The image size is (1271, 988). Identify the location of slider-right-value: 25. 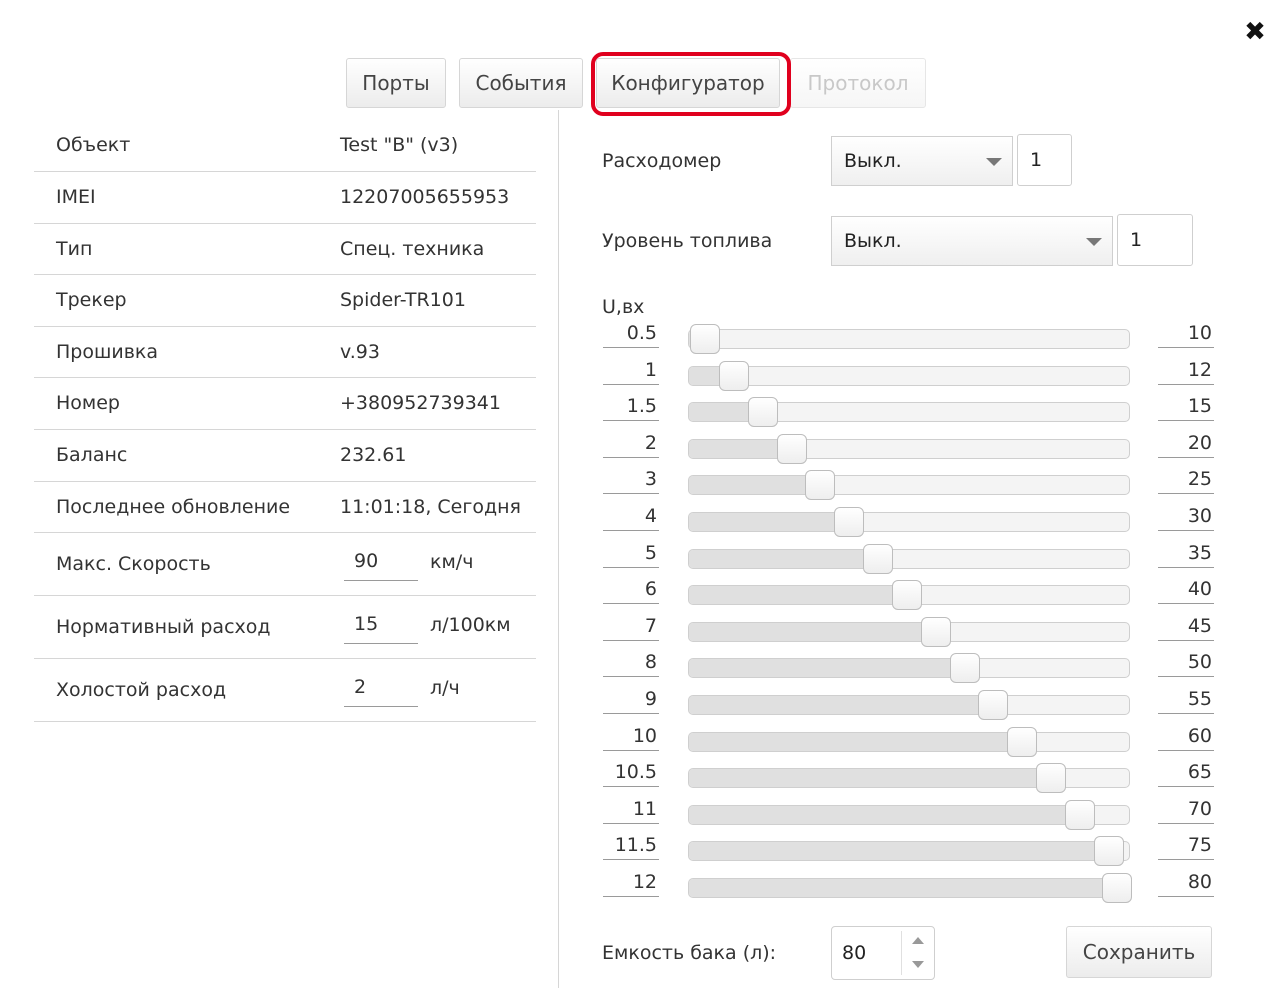
(1186, 479).